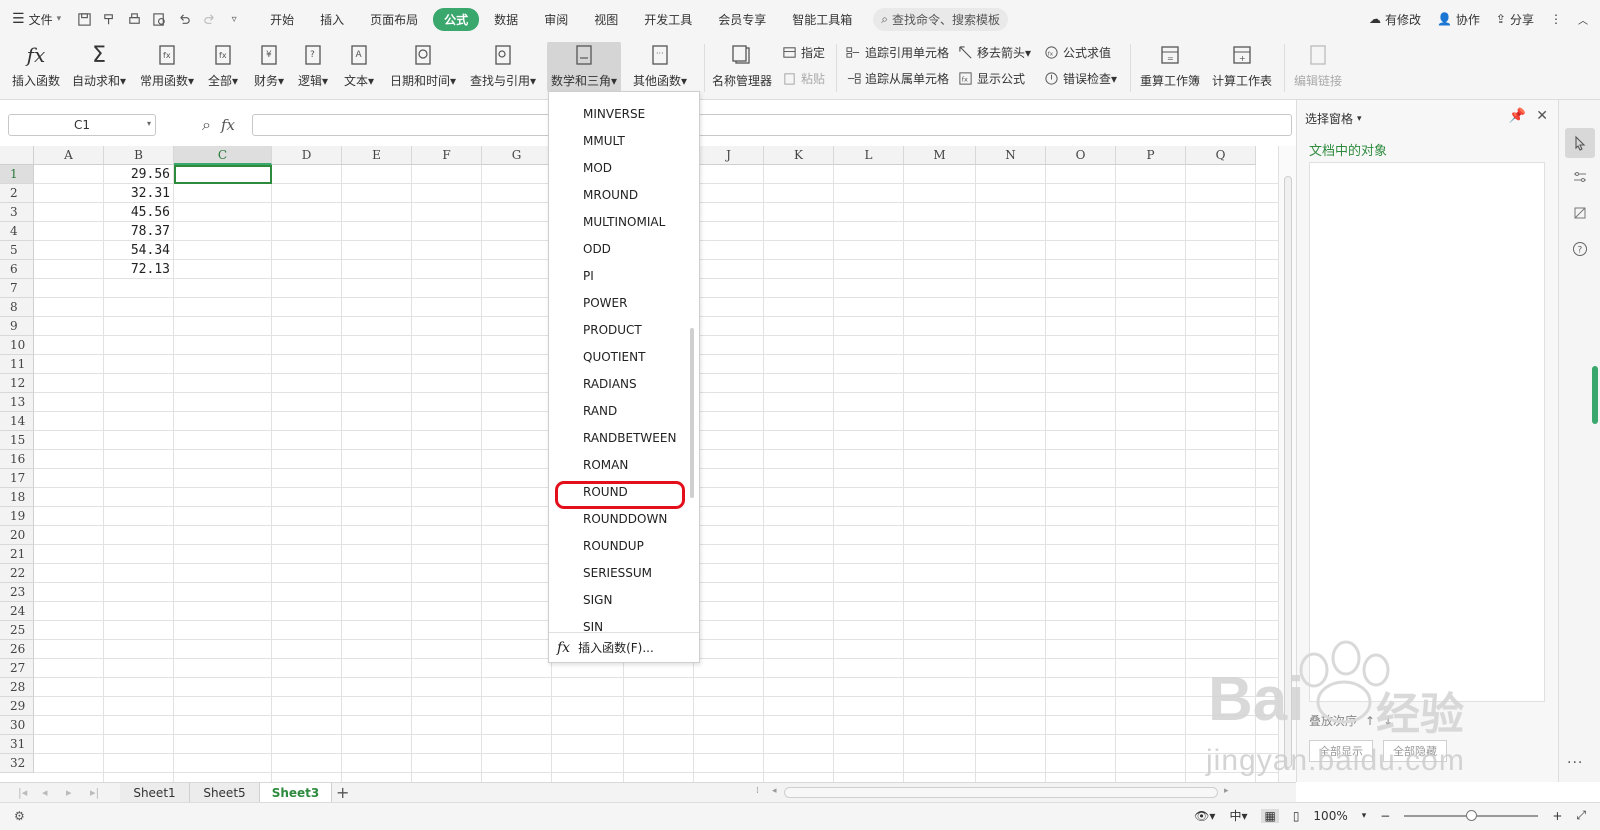 The width and height of the screenshot is (1600, 830). Describe the element at coordinates (17, 611) in the screenshot. I see `row-header-24: 24` at that location.